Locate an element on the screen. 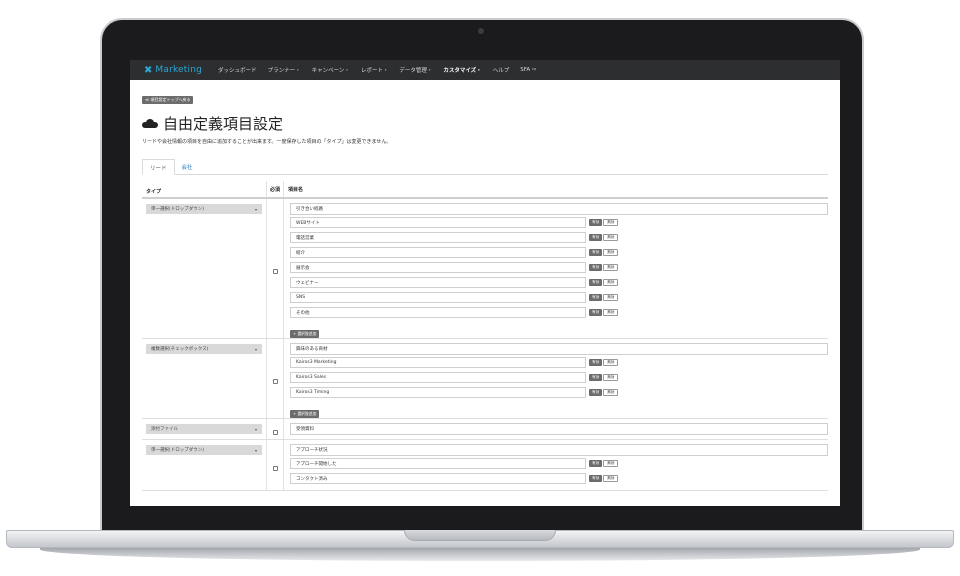 The height and width of the screenshot is (576, 960). page-title: 自由定義項目設定 is located at coordinates (223, 124).